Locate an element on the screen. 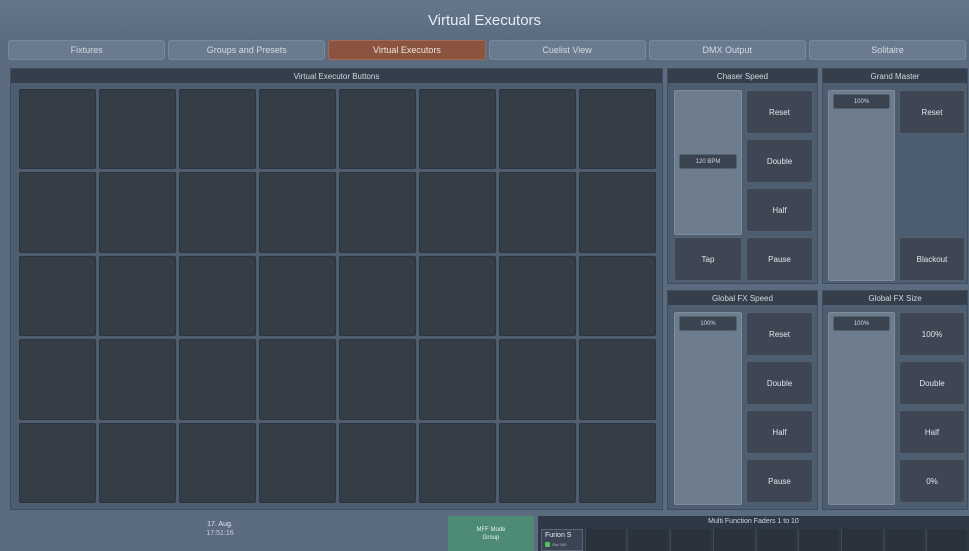 The height and width of the screenshot is (551, 969). global-fx-size-value: 100% is located at coordinates (861, 323).